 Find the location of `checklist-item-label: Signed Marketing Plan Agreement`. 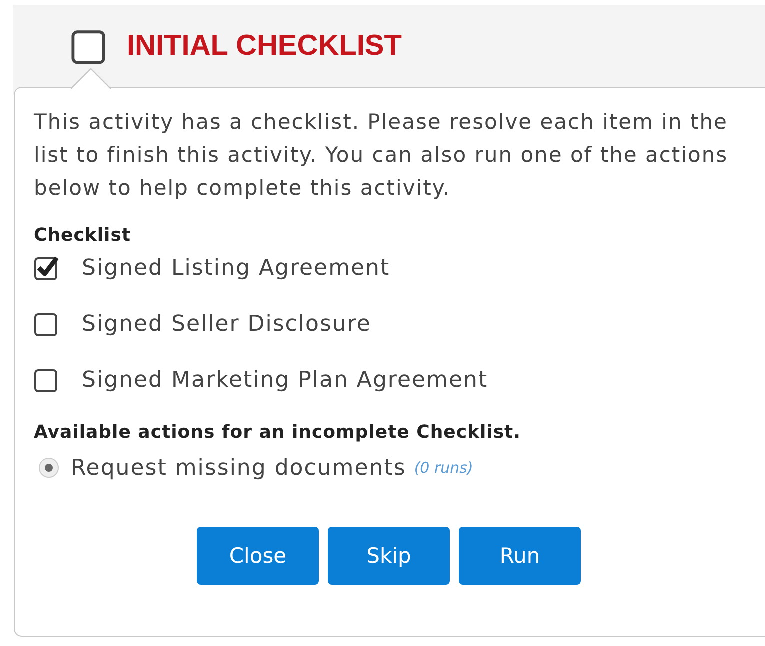

checklist-item-label: Signed Marketing Plan Agreement is located at coordinates (285, 380).